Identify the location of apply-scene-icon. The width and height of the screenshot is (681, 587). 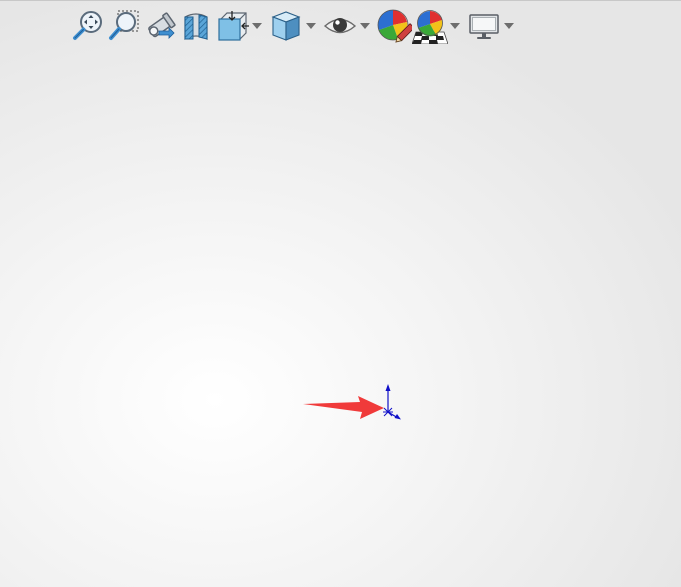
(430, 27).